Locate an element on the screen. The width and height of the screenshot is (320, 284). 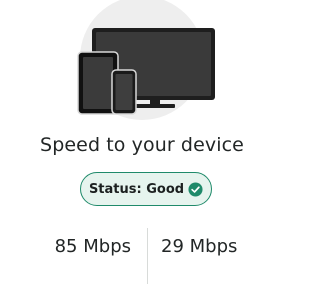
status-badge: Status: Good is located at coordinates (146, 189).